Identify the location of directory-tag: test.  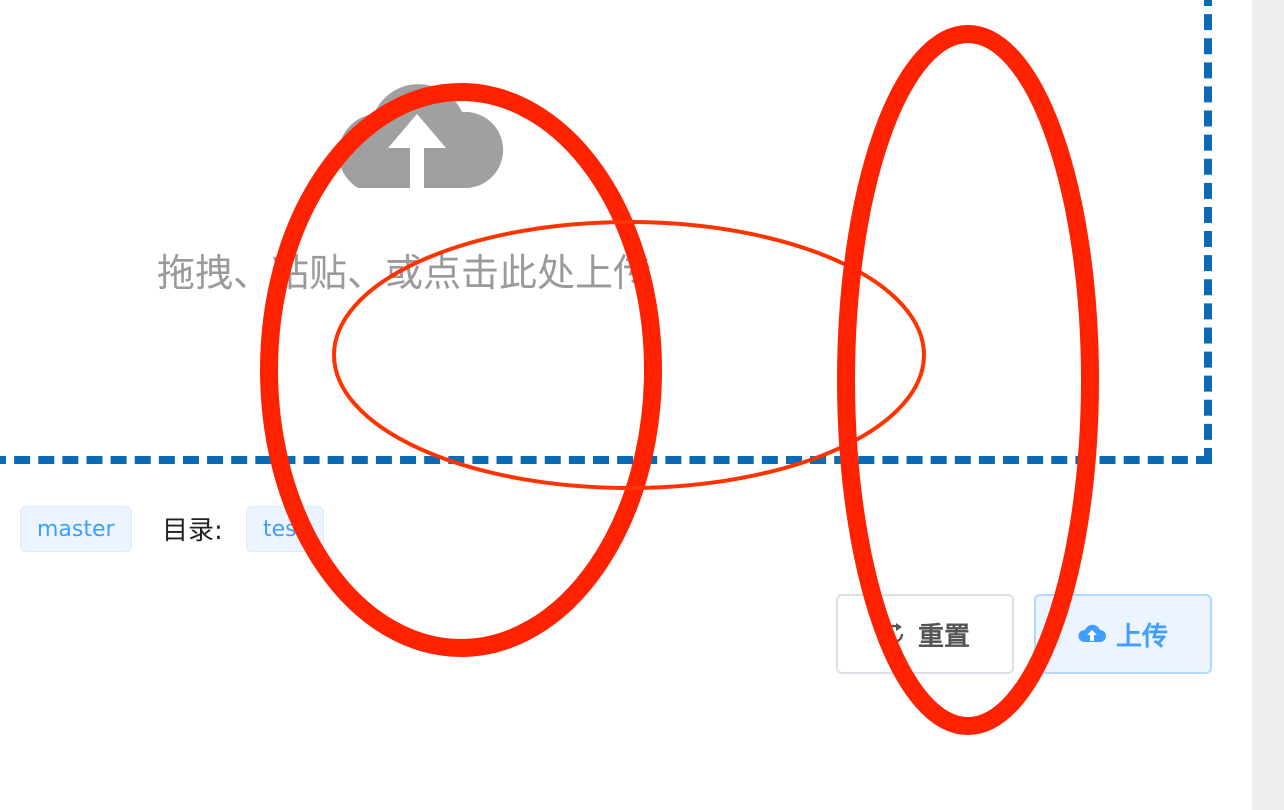
(285, 529).